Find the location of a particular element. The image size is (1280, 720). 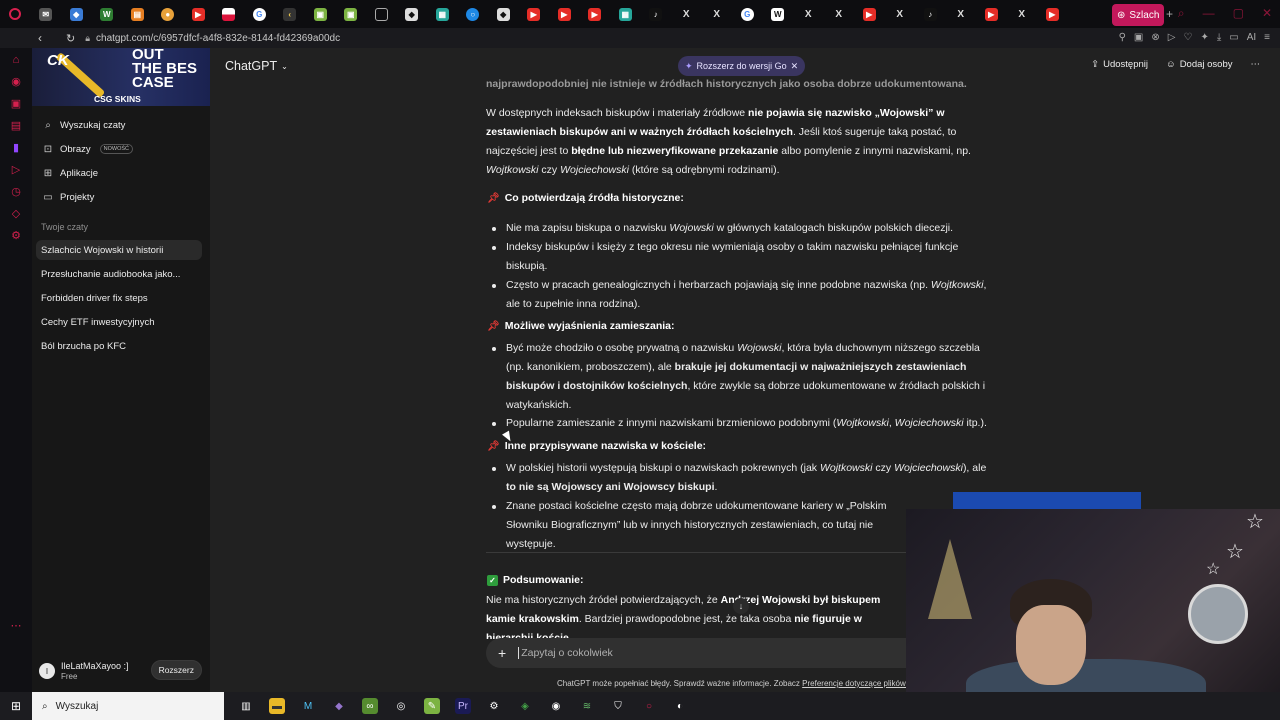

tab-green2-icon: ▦ is located at coordinates (625, 14).